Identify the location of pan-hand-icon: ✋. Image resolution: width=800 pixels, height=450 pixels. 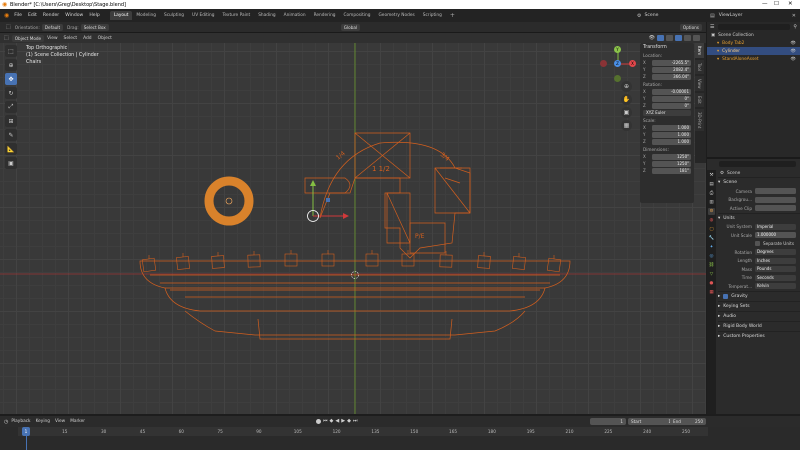
(626, 99).